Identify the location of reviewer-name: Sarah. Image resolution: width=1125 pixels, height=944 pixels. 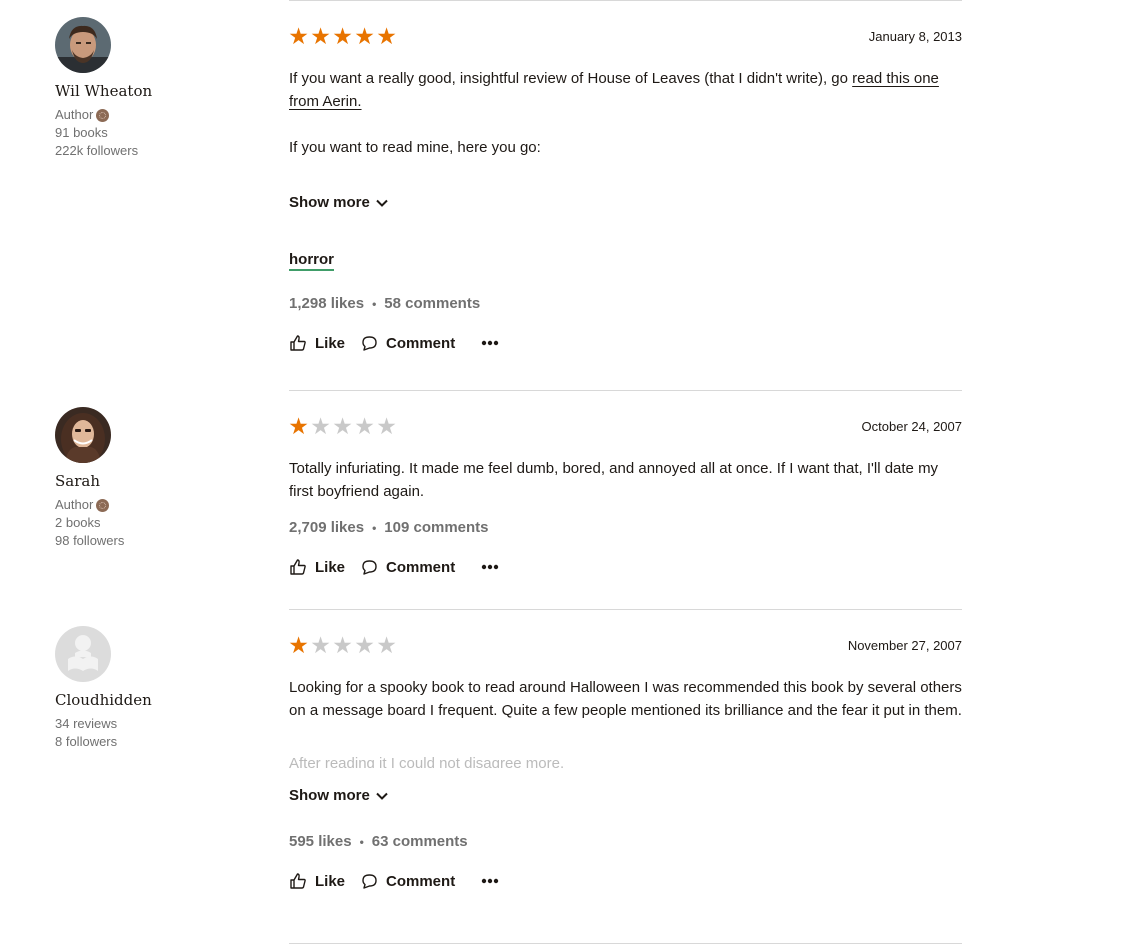
(155, 481).